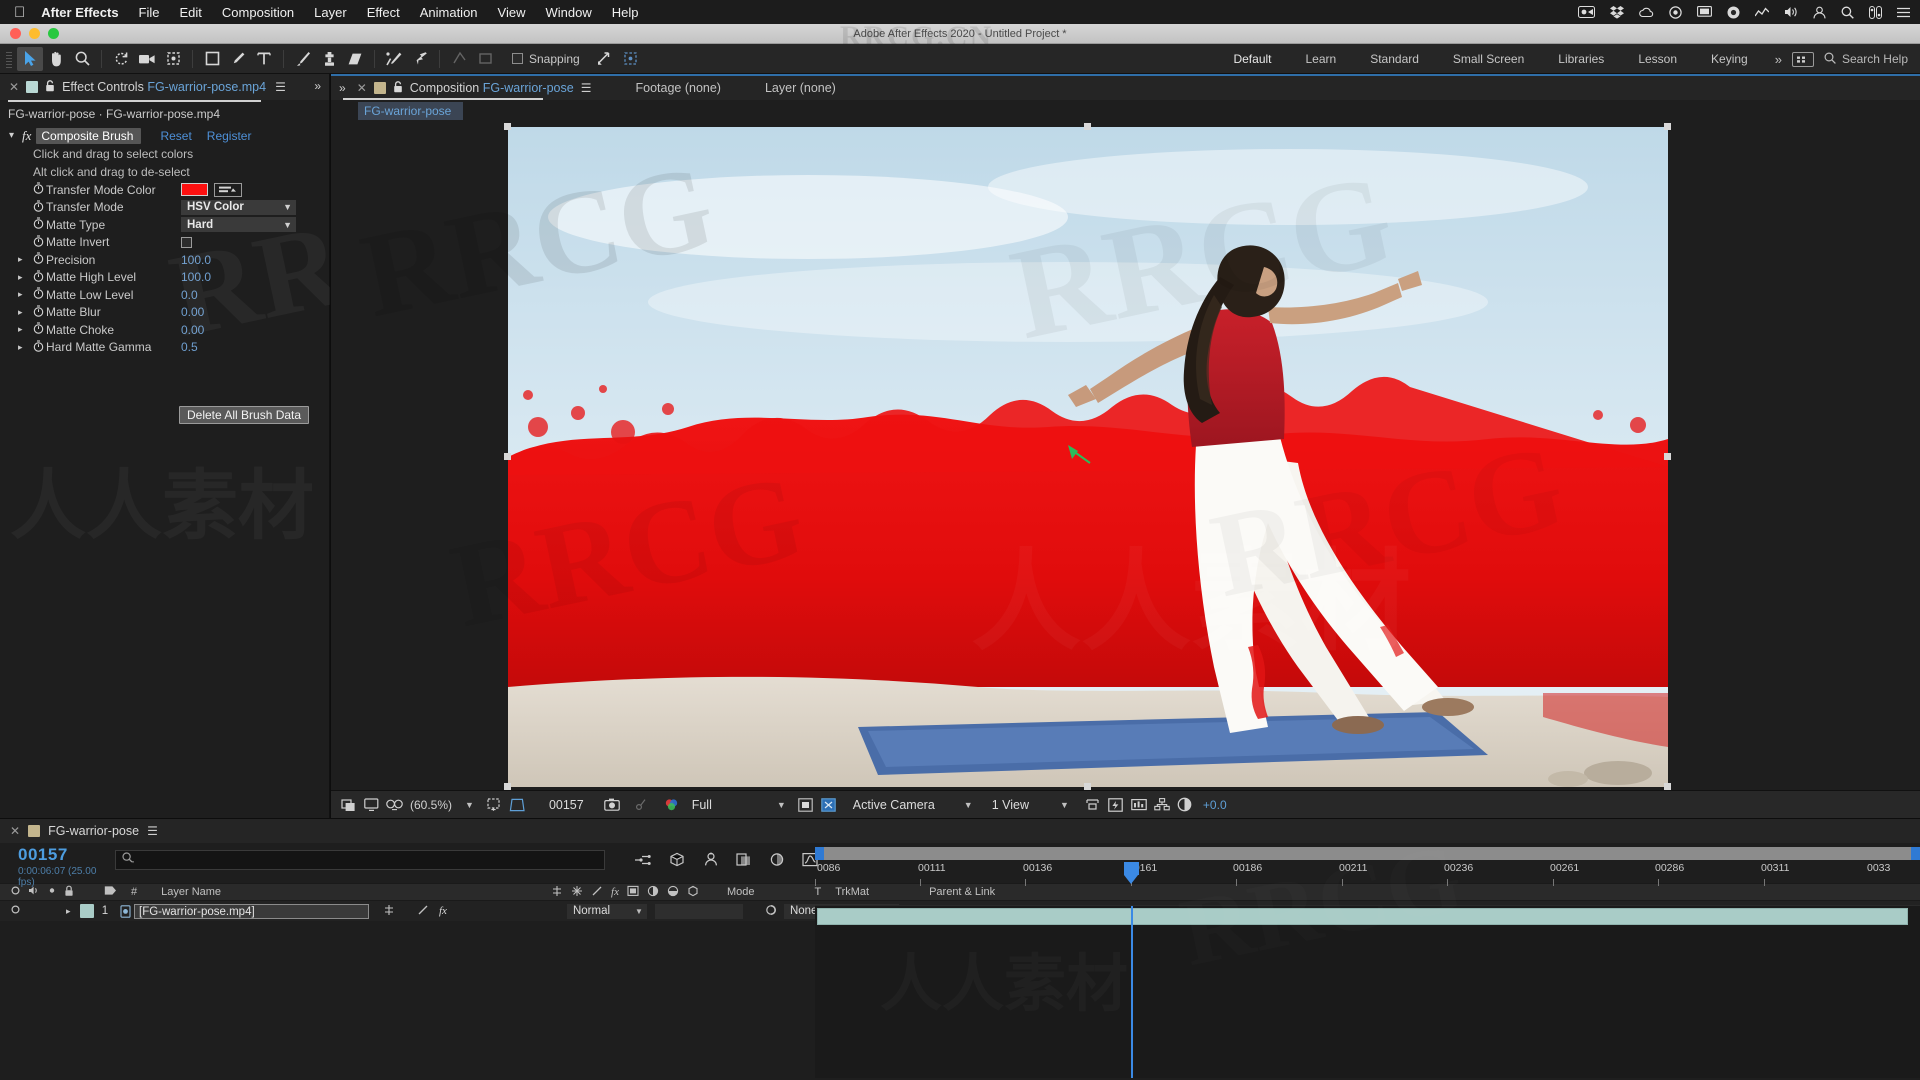 This screenshot has height=1080, width=1920. I want to click on roto-brush-tool, so click(394, 59).